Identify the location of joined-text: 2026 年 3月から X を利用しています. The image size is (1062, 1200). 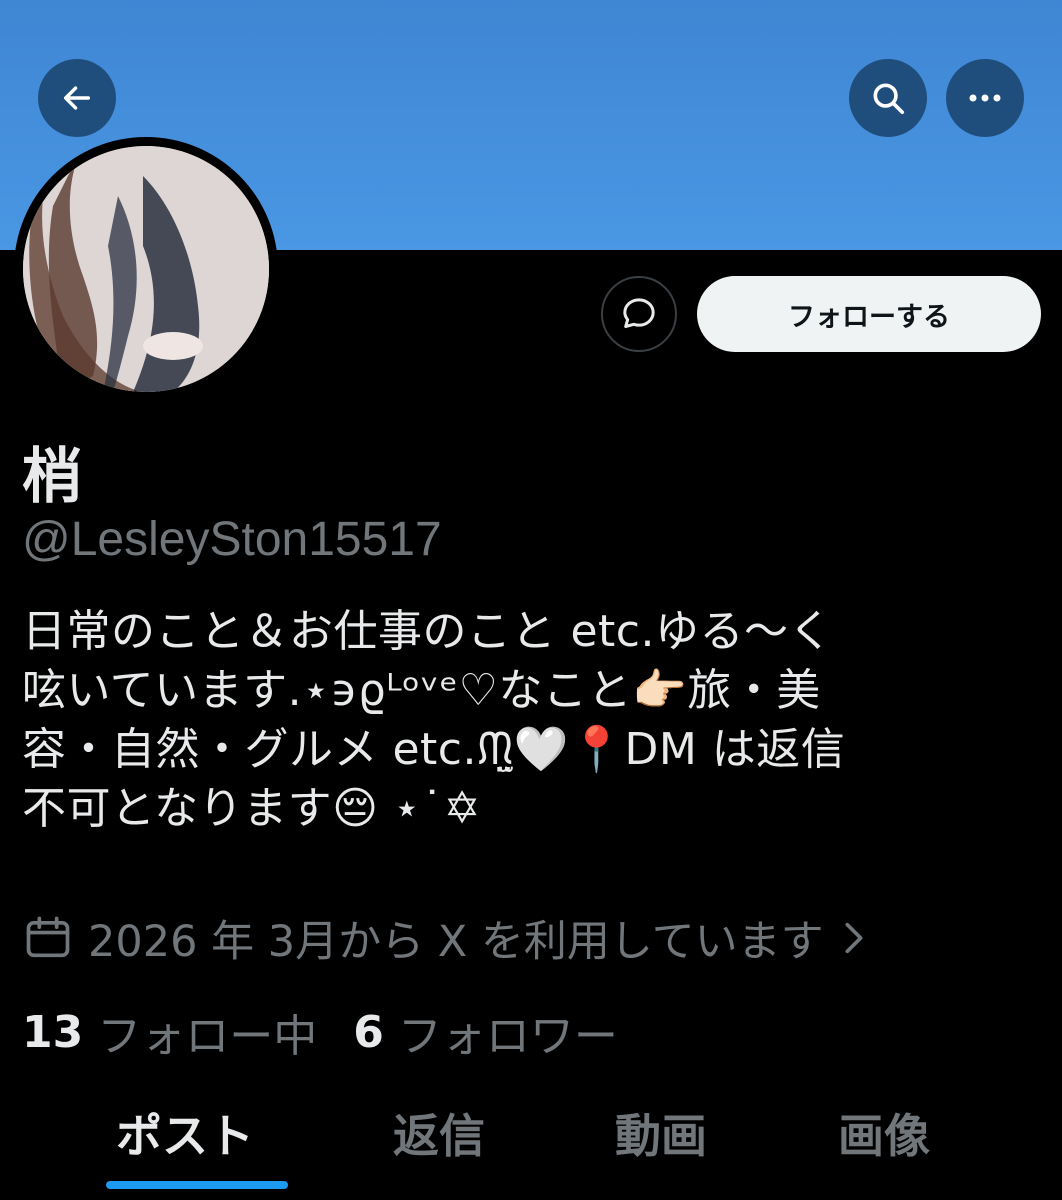
(456, 942).